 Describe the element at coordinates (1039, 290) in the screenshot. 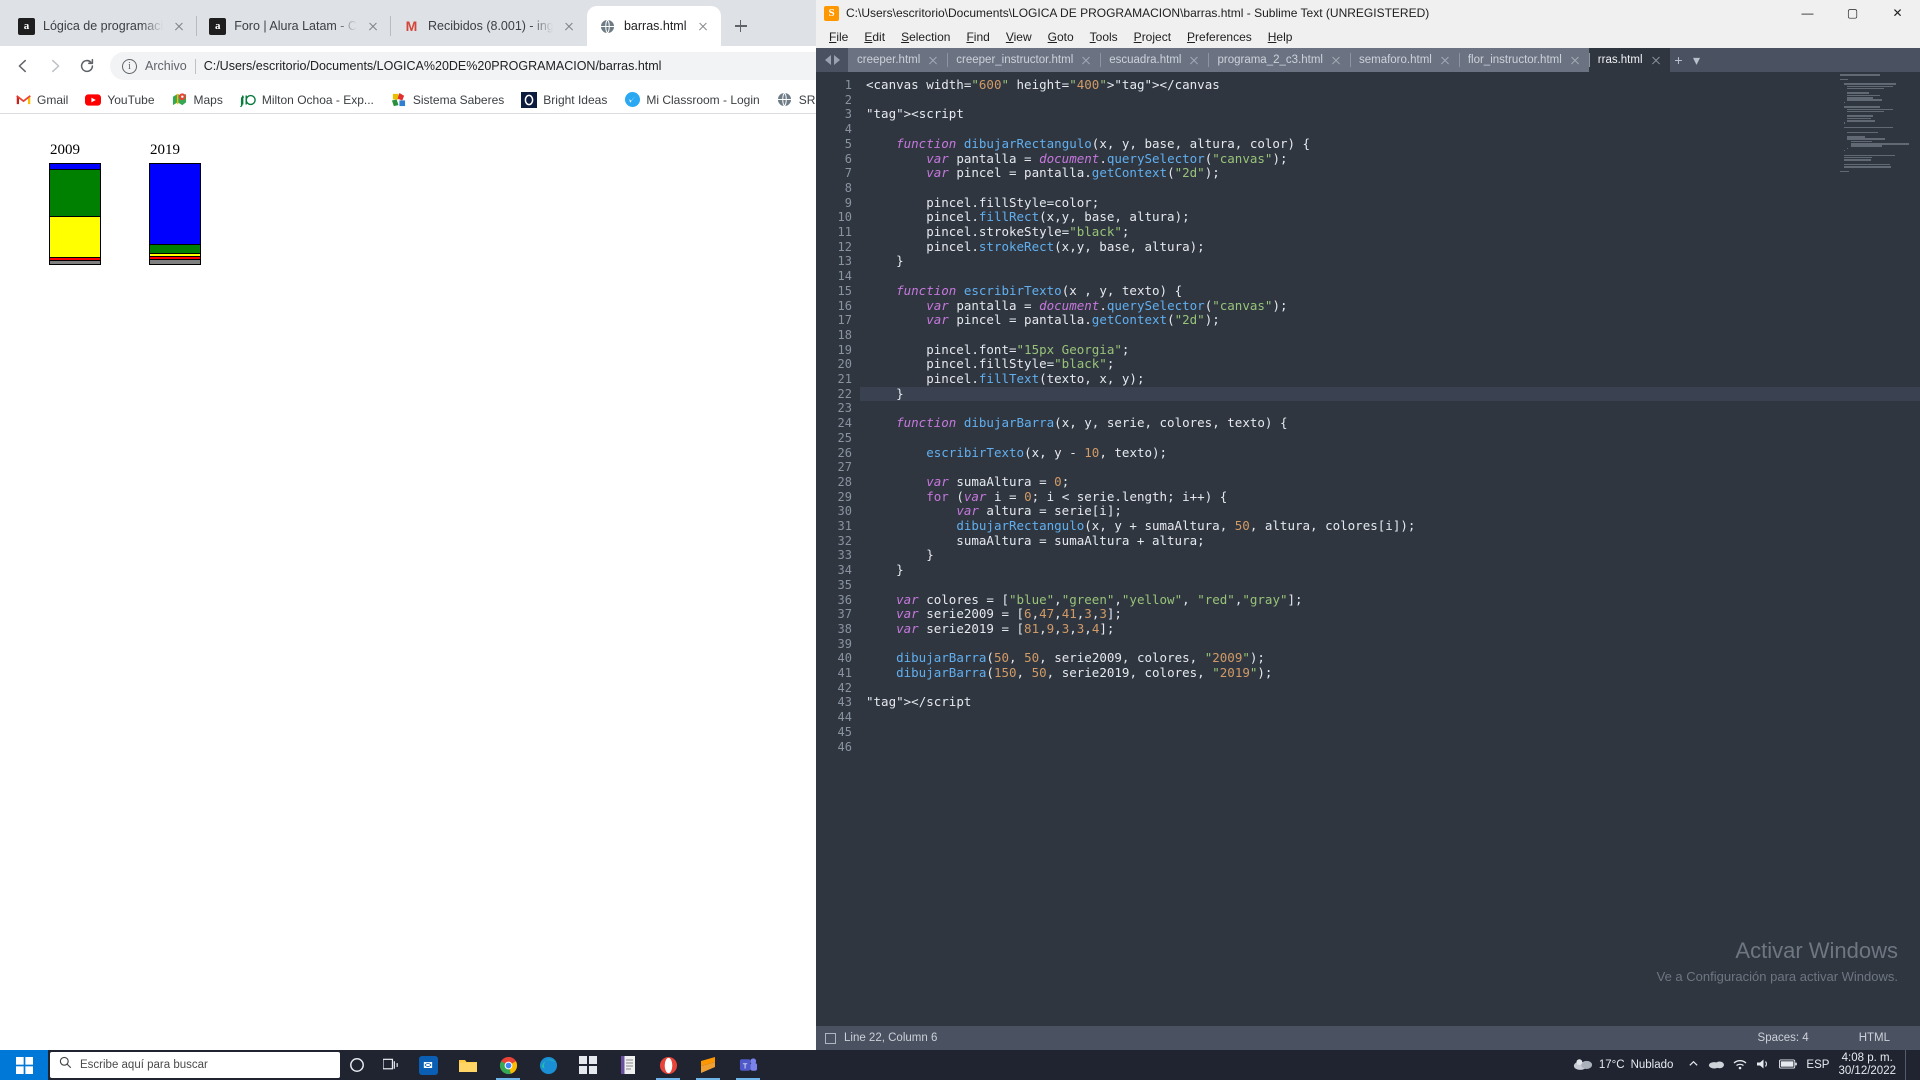

I see `code-line: function escribirTexto(x , y, texto) {` at that location.